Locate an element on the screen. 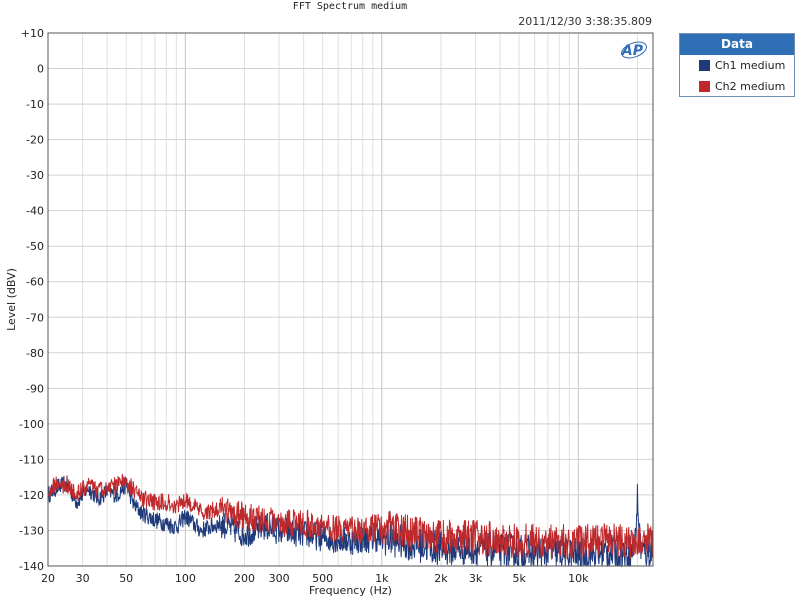 The height and width of the screenshot is (600, 800). x-tick-label: 20 is located at coordinates (48, 578).